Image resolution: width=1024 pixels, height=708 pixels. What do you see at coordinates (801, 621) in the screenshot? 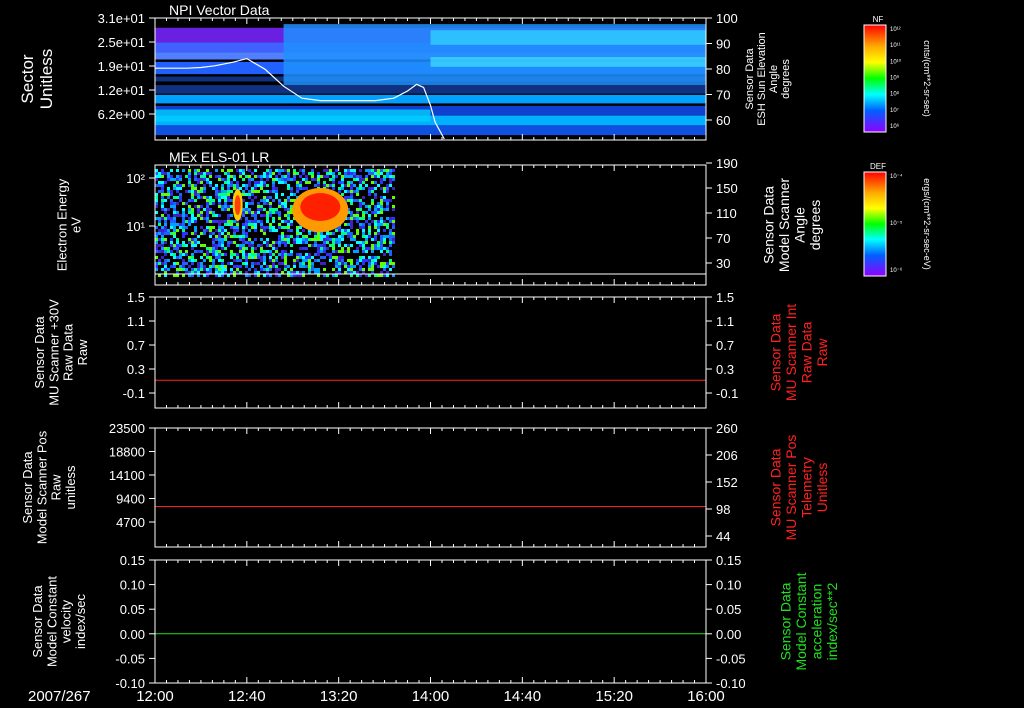
I see `y2-axis-label-line: Model Constant` at bounding box center [801, 621].